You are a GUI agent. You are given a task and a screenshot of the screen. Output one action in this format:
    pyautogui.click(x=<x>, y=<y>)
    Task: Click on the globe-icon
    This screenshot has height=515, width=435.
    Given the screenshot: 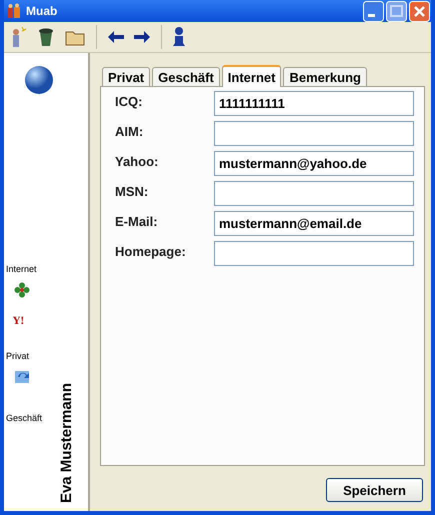 What is the action you would take?
    pyautogui.click(x=39, y=80)
    